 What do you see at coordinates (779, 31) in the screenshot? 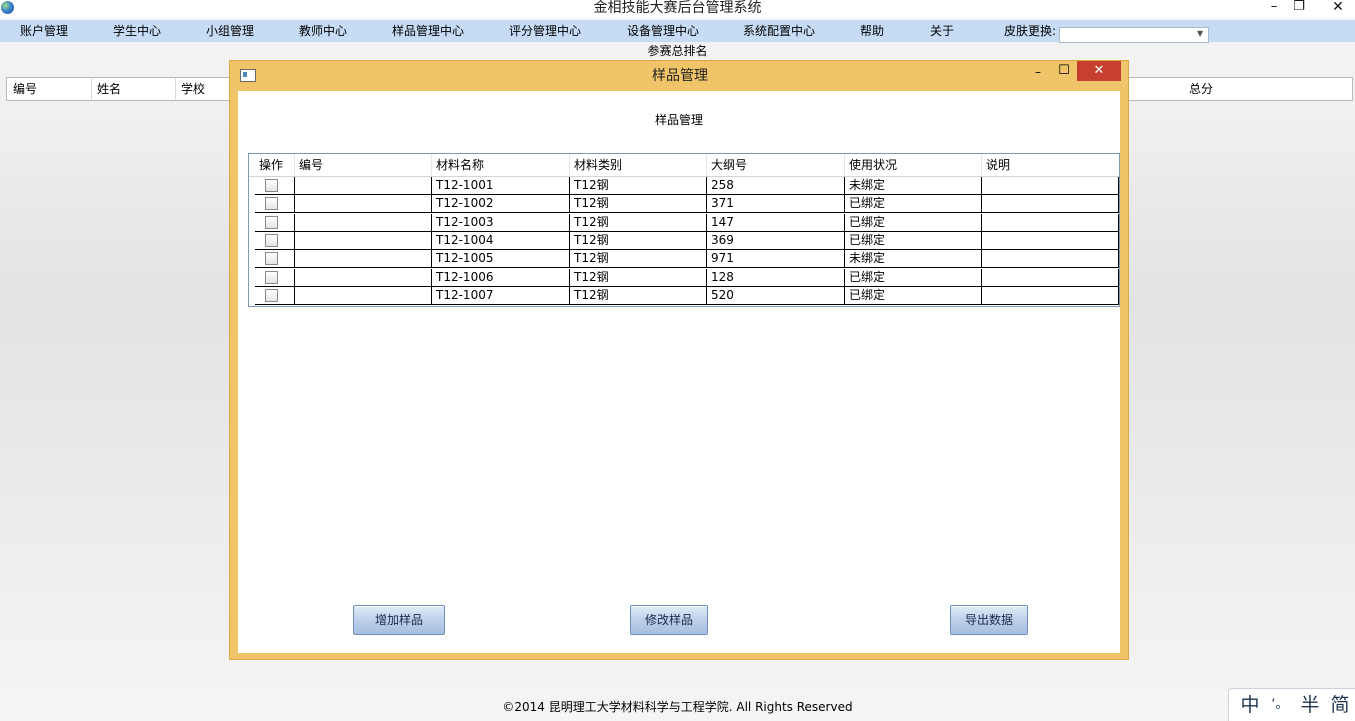
I see `menu-system-config: 系统配置中心` at bounding box center [779, 31].